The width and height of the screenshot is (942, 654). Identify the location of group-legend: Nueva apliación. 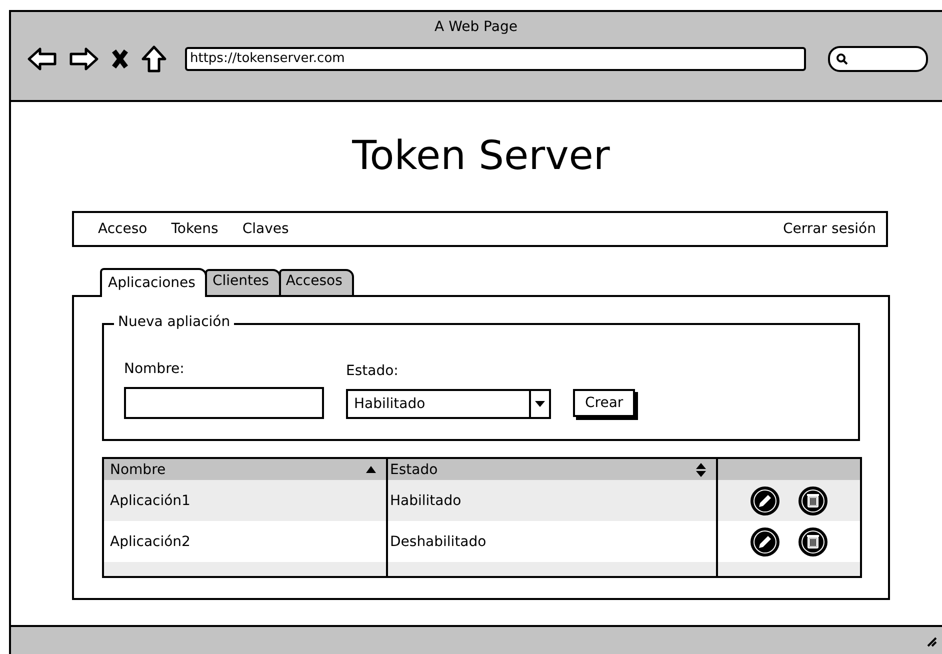
(174, 322).